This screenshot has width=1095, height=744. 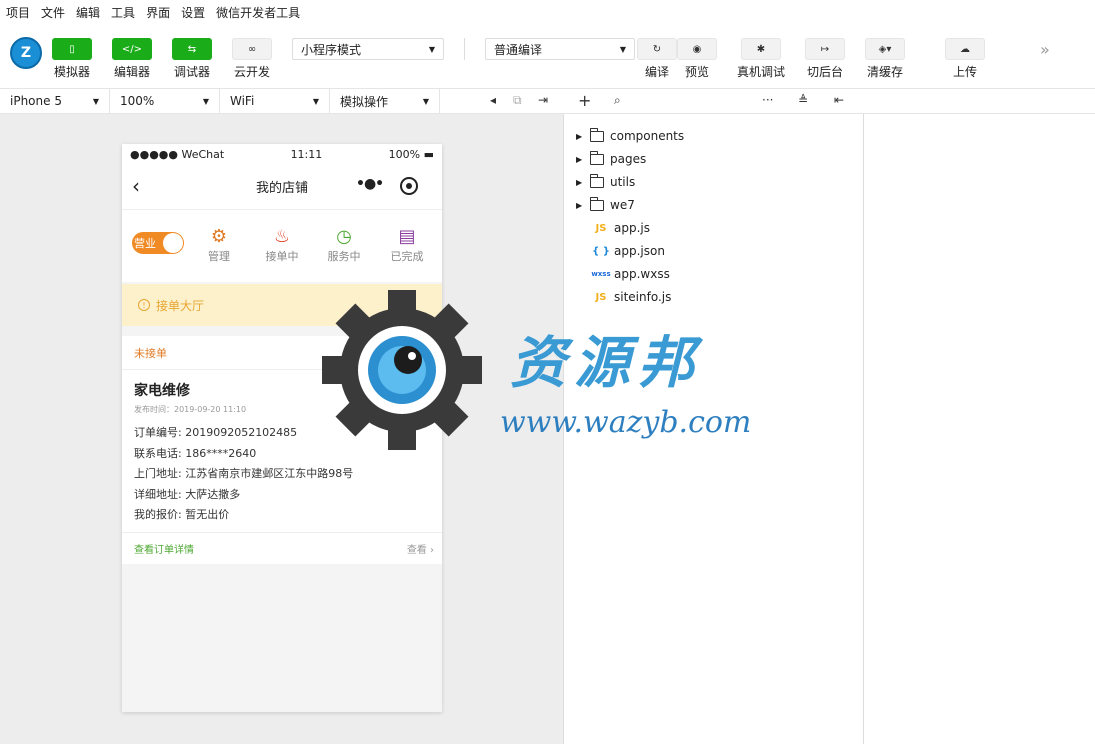 I want to click on order-status: 未接单, so click(x=282, y=353).